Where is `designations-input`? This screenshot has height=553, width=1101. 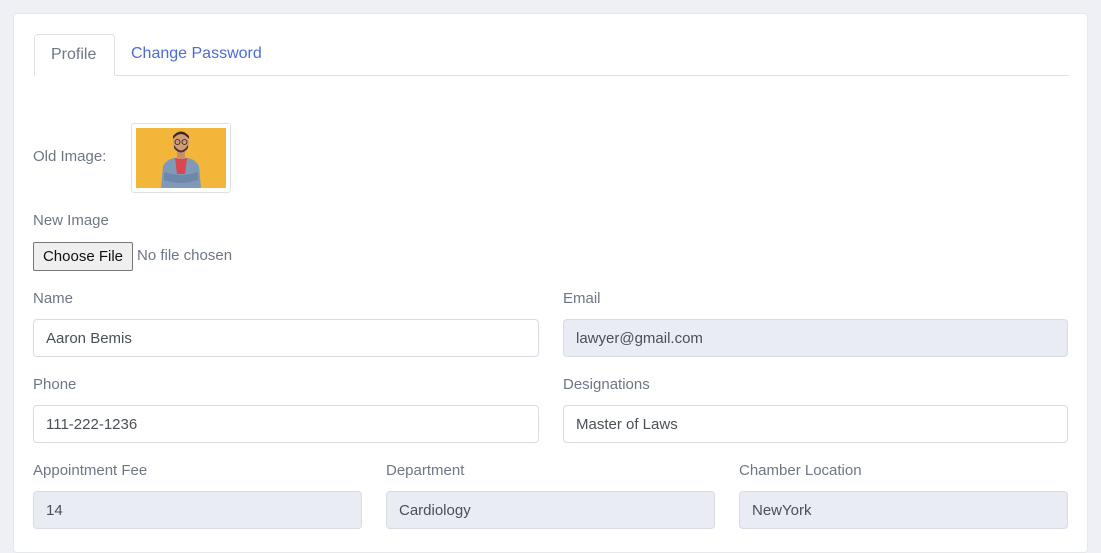
designations-input is located at coordinates (815, 424).